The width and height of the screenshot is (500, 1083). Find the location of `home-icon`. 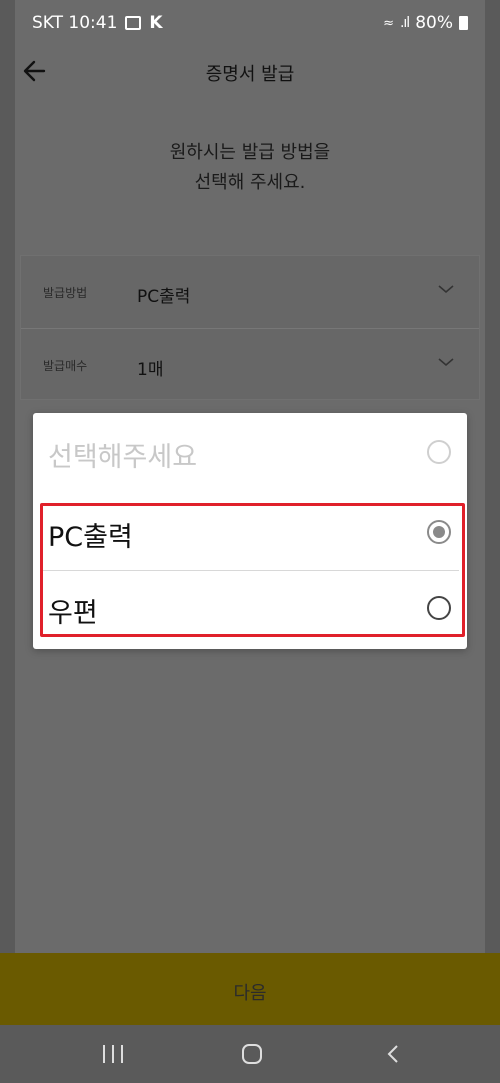

home-icon is located at coordinates (252, 1054).